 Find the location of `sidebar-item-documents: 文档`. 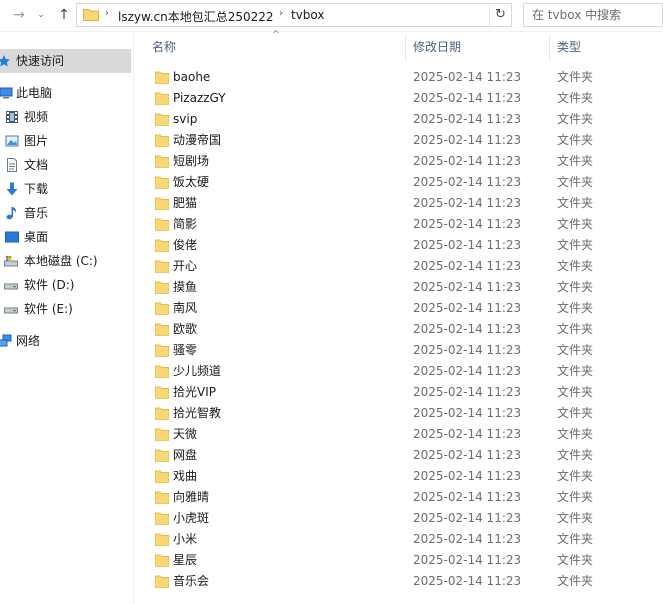

sidebar-item-documents: 文档 is located at coordinates (65, 165).